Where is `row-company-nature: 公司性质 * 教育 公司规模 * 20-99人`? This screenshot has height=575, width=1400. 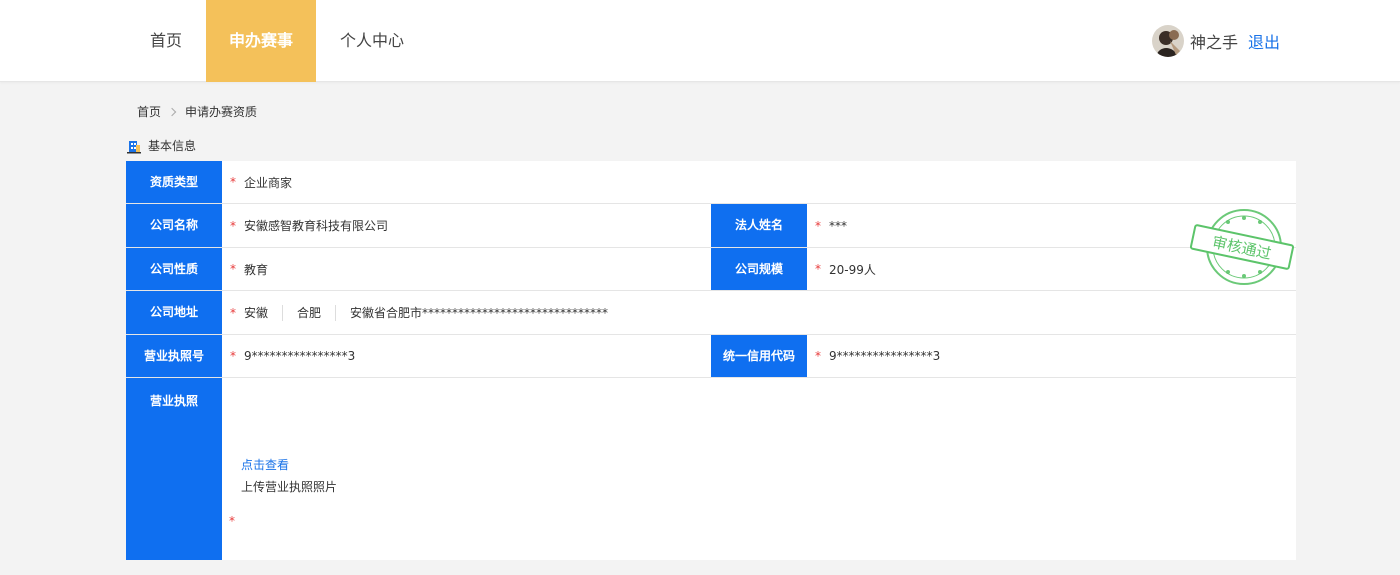
row-company-nature: 公司性质 * 教育 公司规模 * 20-99人 is located at coordinates (711, 269).